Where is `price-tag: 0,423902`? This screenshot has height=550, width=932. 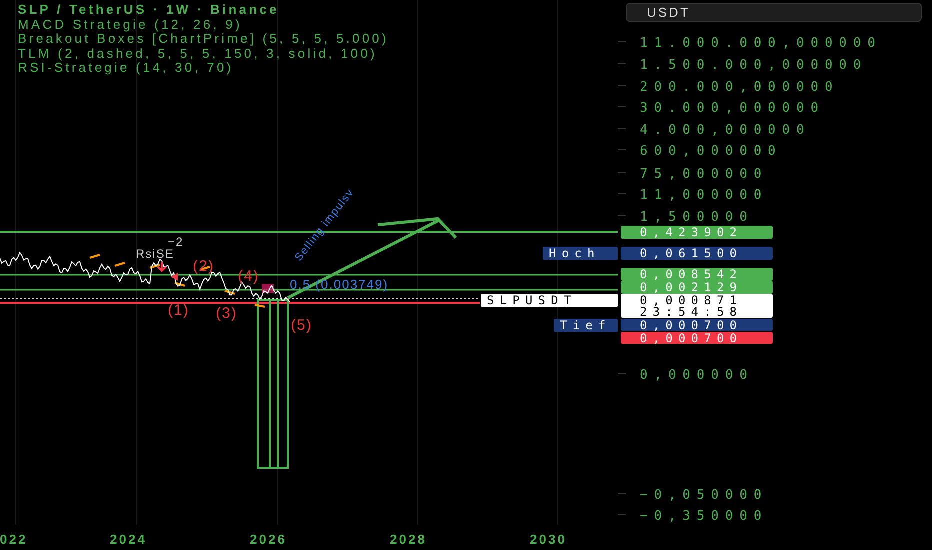
price-tag: 0,423902 is located at coordinates (697, 233).